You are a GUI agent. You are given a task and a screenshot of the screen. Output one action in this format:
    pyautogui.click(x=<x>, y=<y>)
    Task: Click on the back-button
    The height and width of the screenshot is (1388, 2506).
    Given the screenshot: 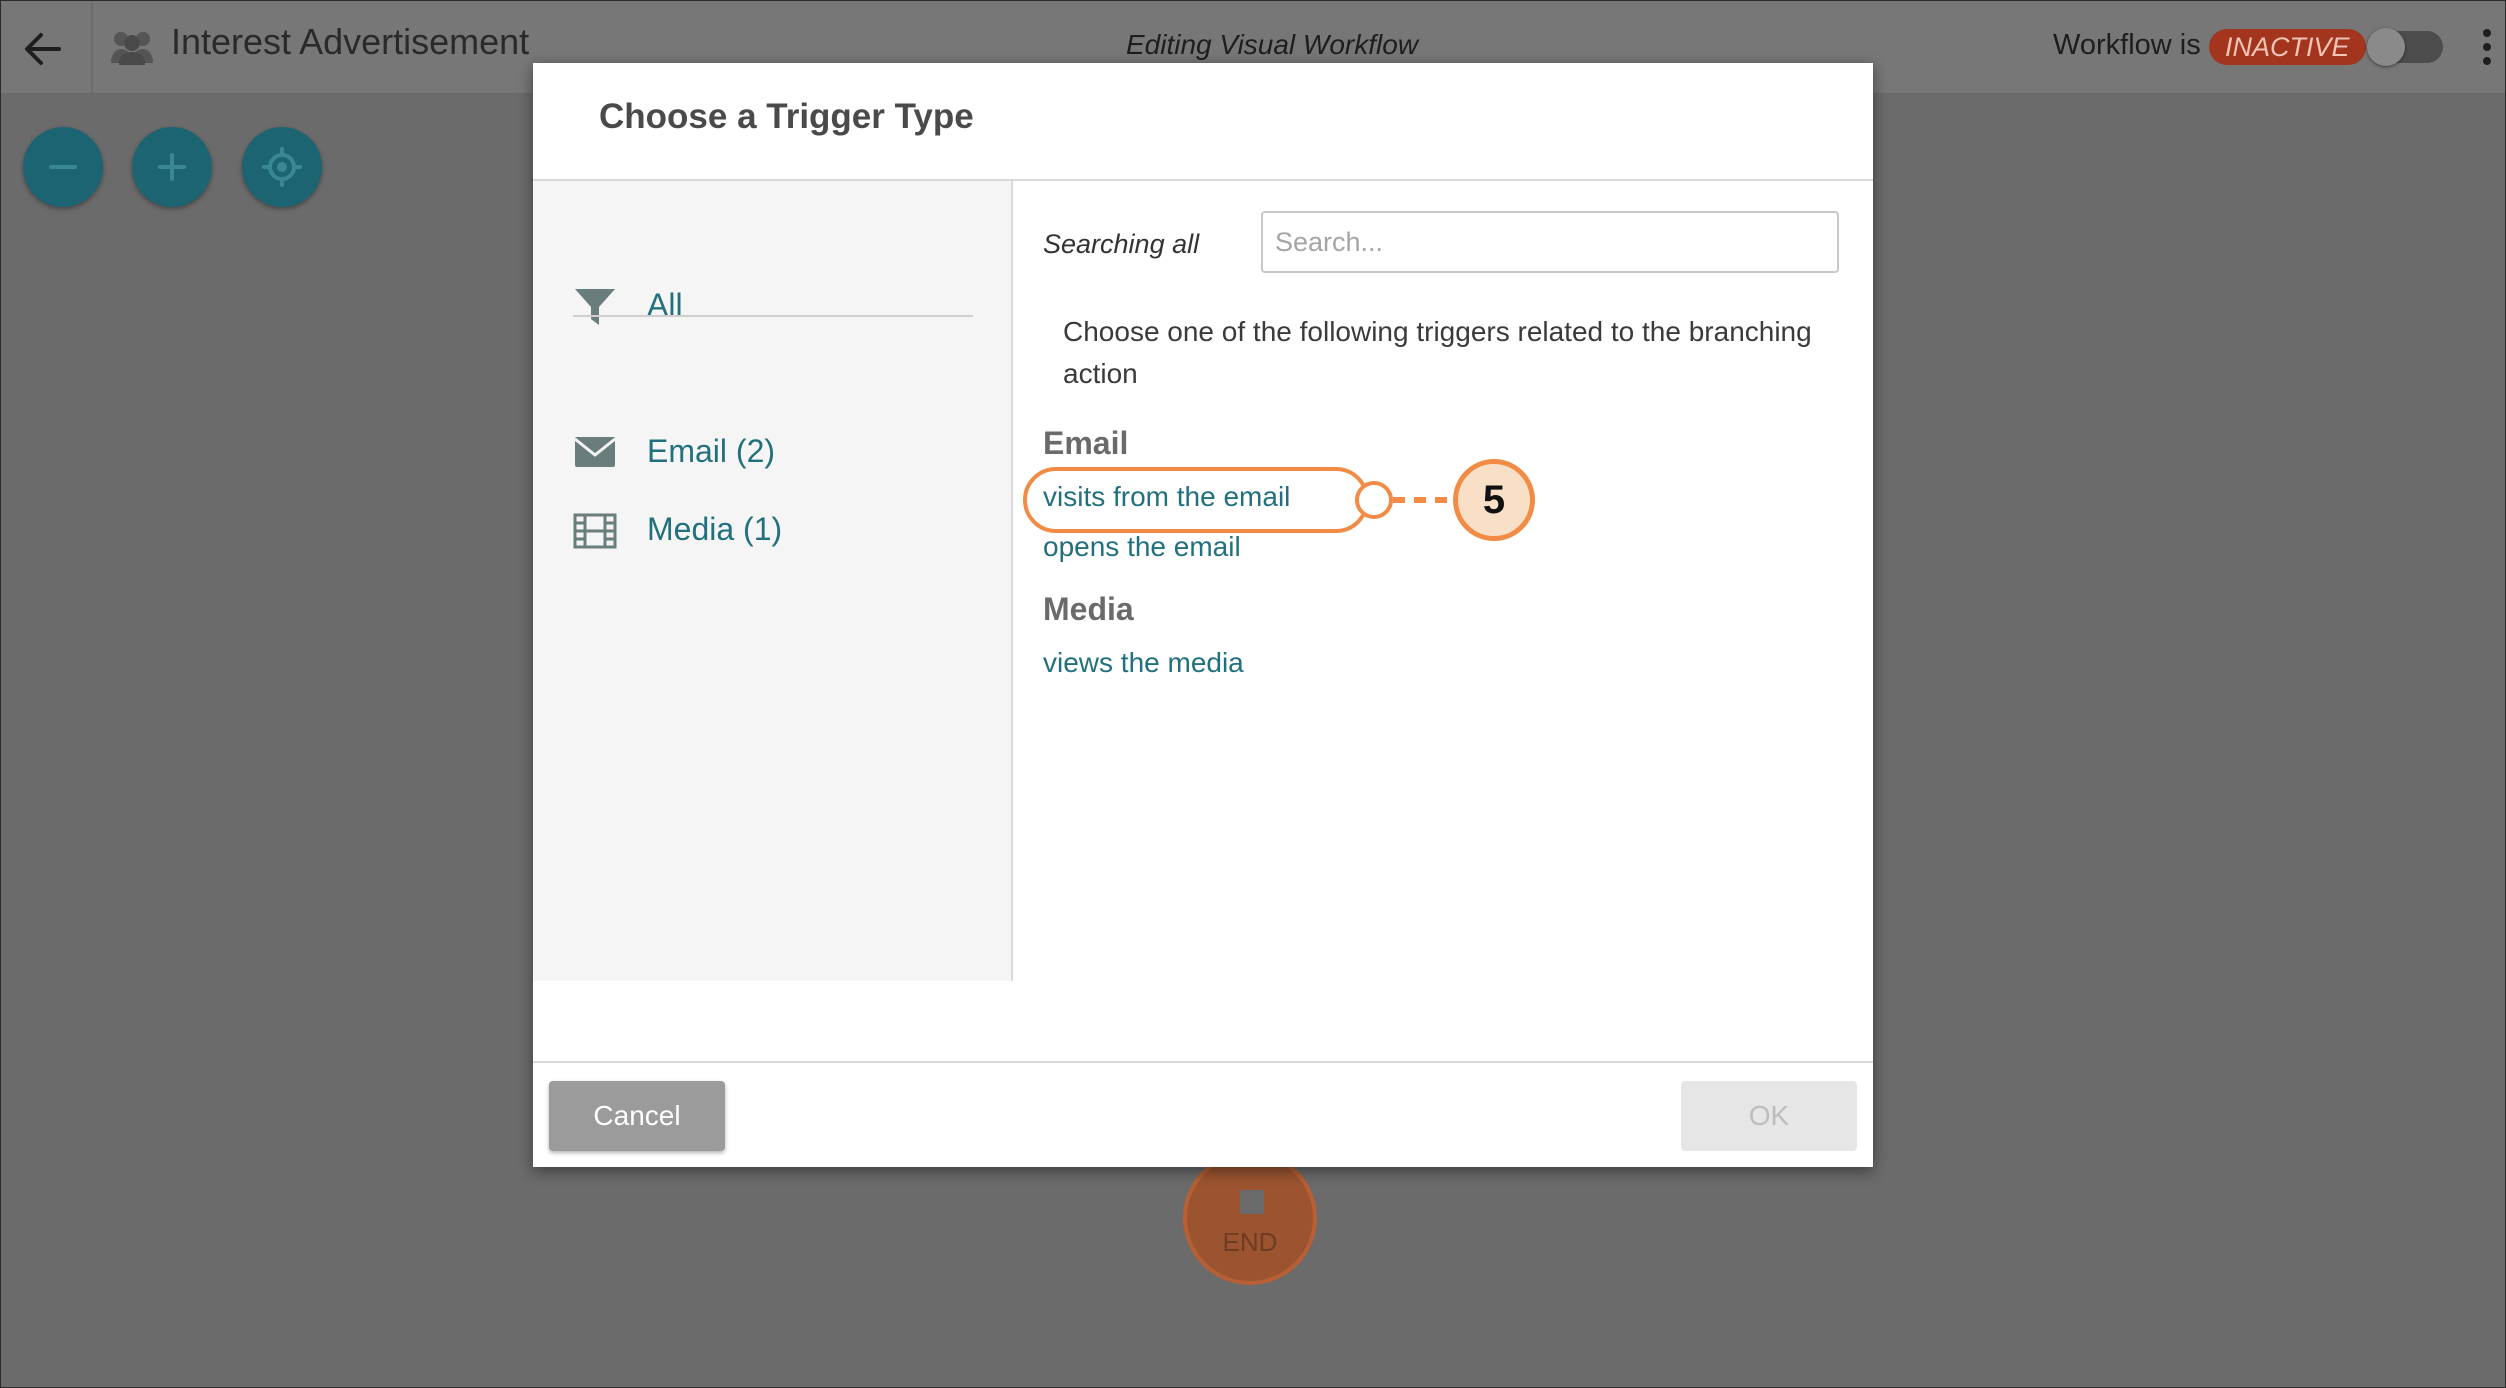 What is the action you would take?
    pyautogui.click(x=47, y=47)
    